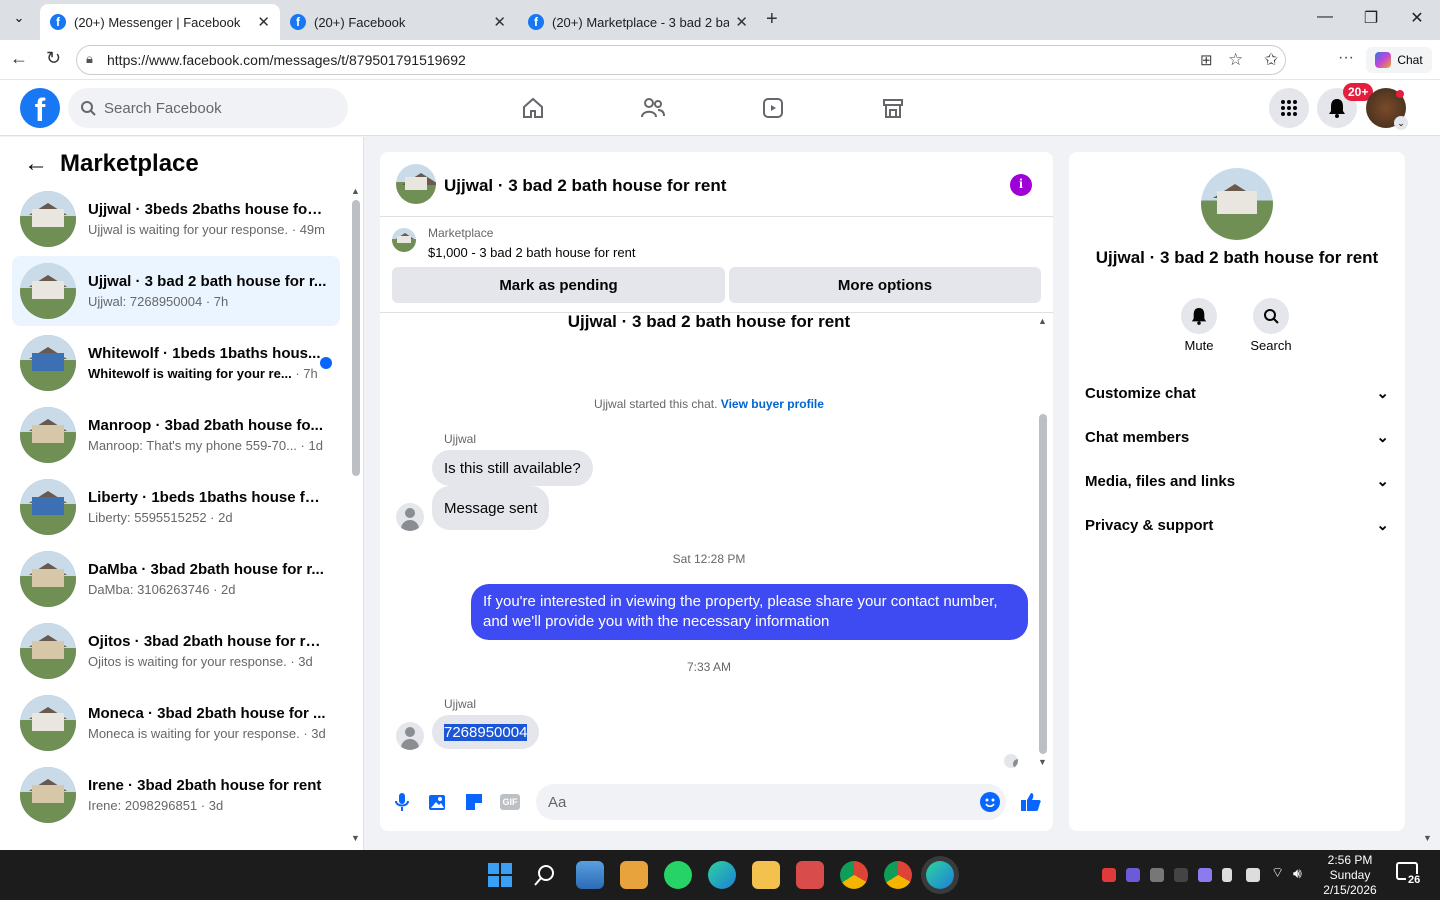 Image resolution: width=1440 pixels, height=900 pixels. Describe the element at coordinates (19, 20) in the screenshot. I see `tab-list-chevron-icon: ⌄` at that location.